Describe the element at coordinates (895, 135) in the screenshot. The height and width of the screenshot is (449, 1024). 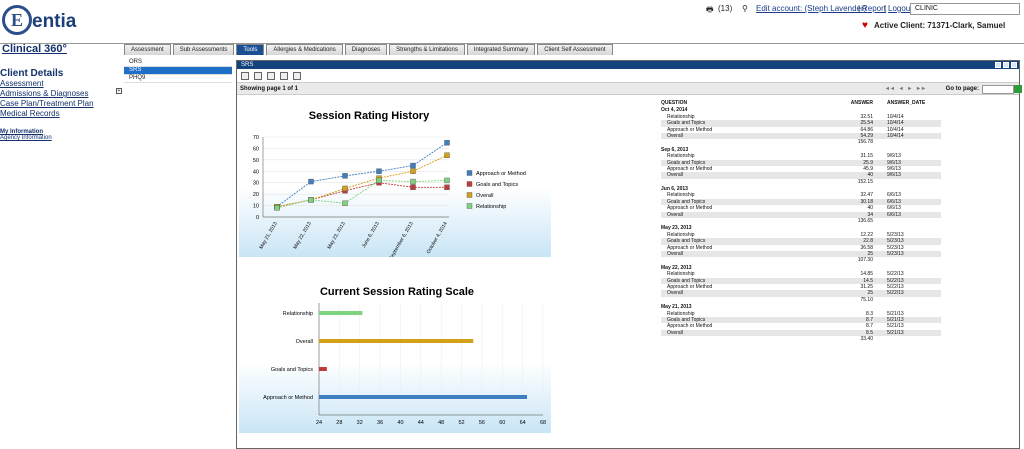
I see `cell-date: 10/4/14` at that location.